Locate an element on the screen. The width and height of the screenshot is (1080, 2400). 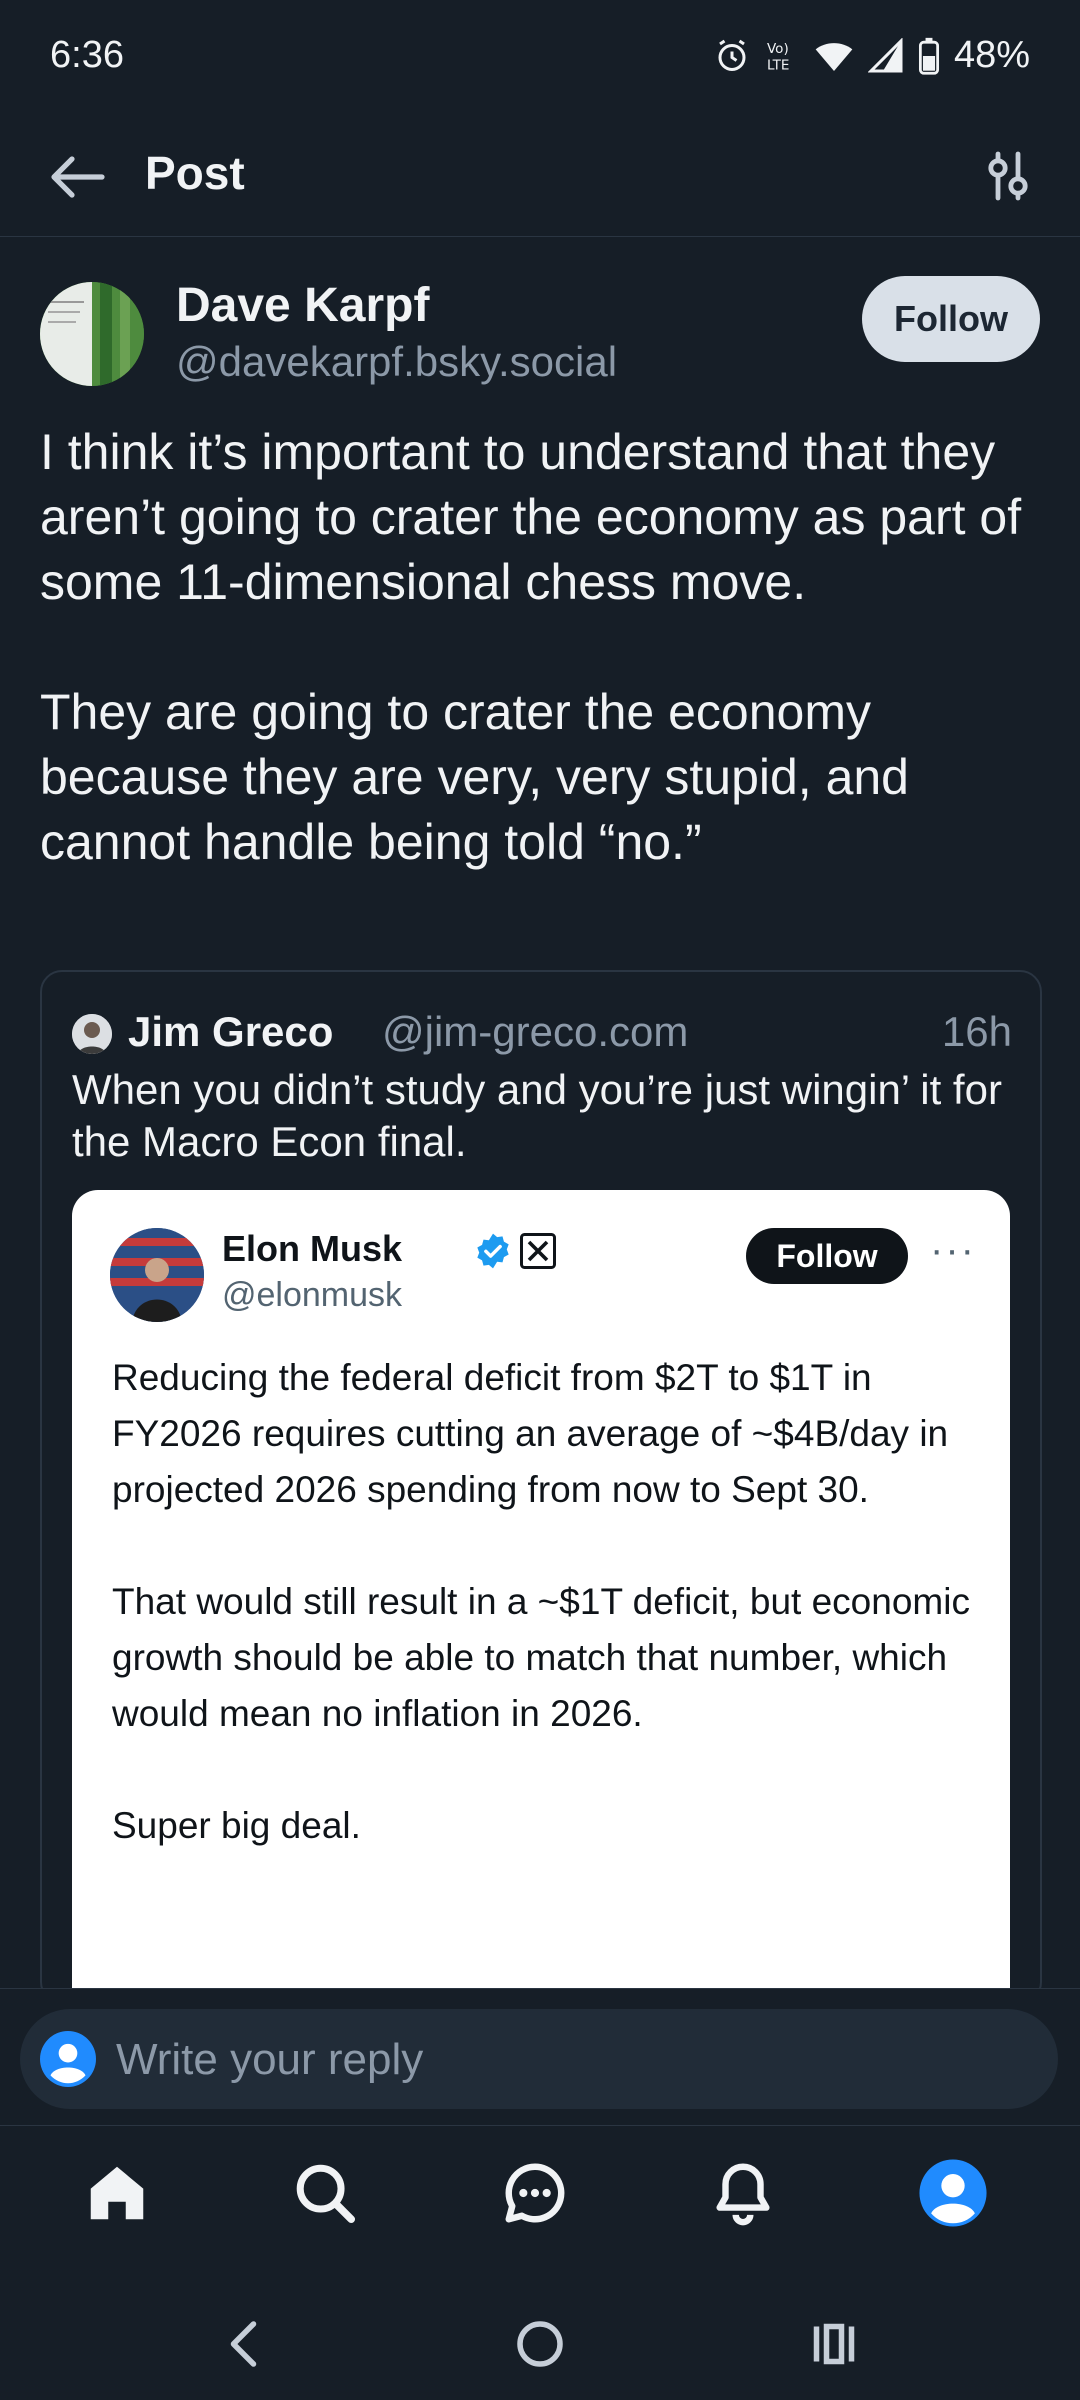
tweet-author-handle: @elonmusk is located at coordinates (312, 1295).